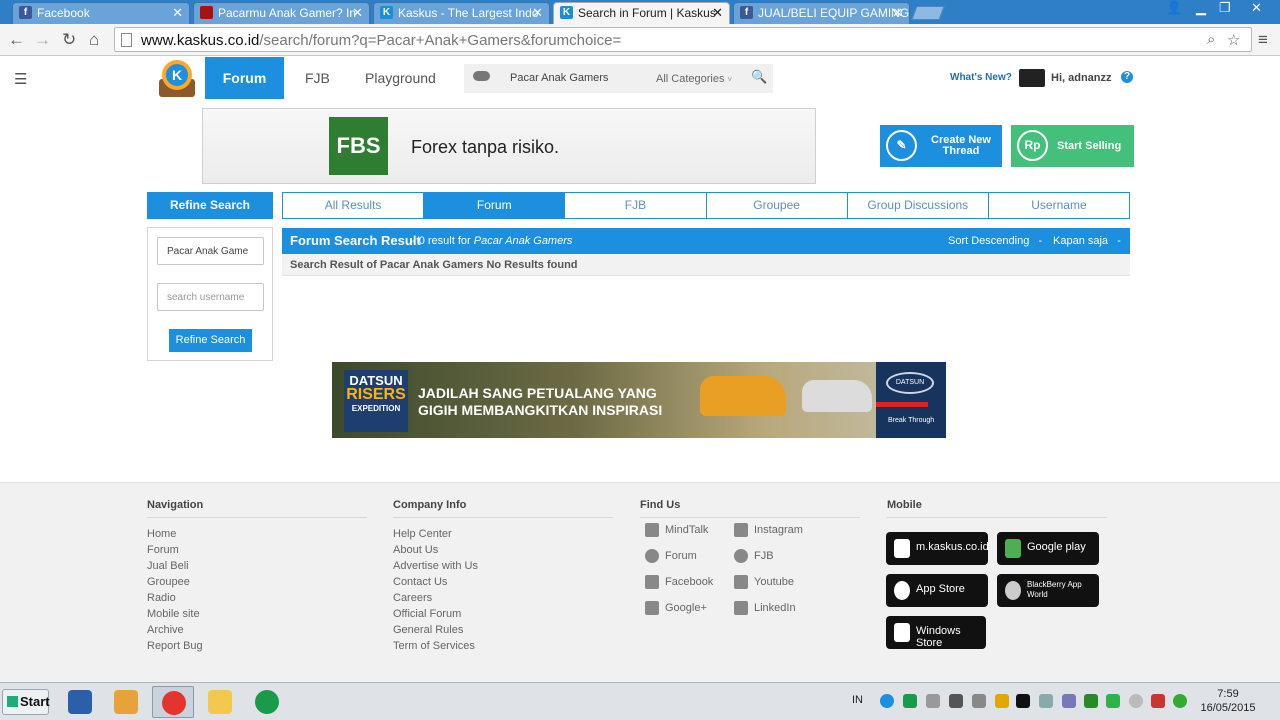 Image resolution: width=1280 pixels, height=720 pixels. Describe the element at coordinates (461, 13) in the screenshot. I see `tab-kaskus-home: K Kaskus - The Largest Indo ✕` at that location.